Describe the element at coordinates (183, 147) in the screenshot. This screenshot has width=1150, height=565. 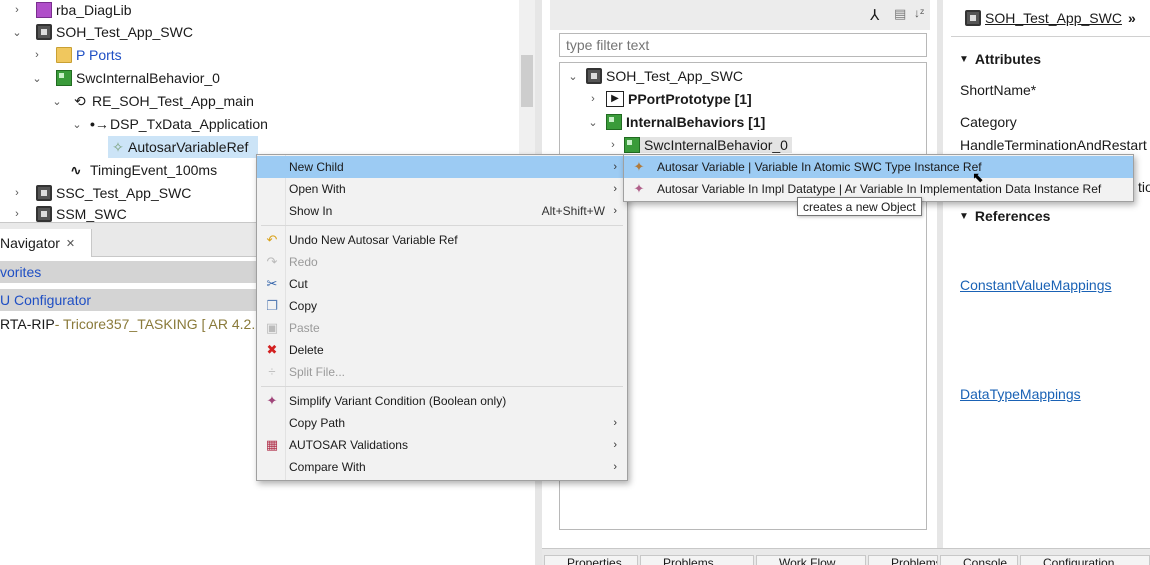
I see `tree-item-autosar-variable-ref: ✧ AutosarVariableRef` at that location.